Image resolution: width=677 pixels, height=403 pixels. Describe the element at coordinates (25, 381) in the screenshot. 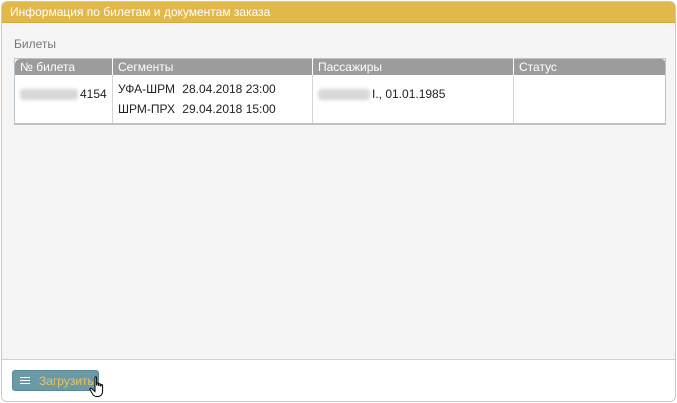

I see `menu-icon` at that location.